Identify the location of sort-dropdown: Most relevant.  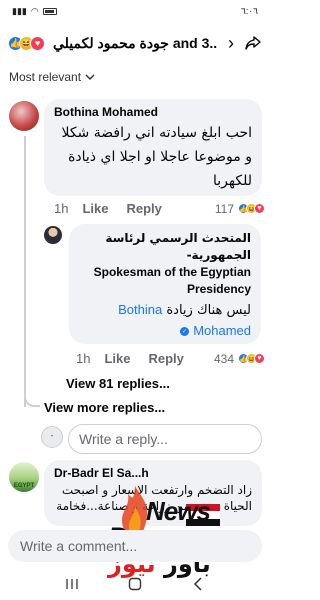
(52, 77).